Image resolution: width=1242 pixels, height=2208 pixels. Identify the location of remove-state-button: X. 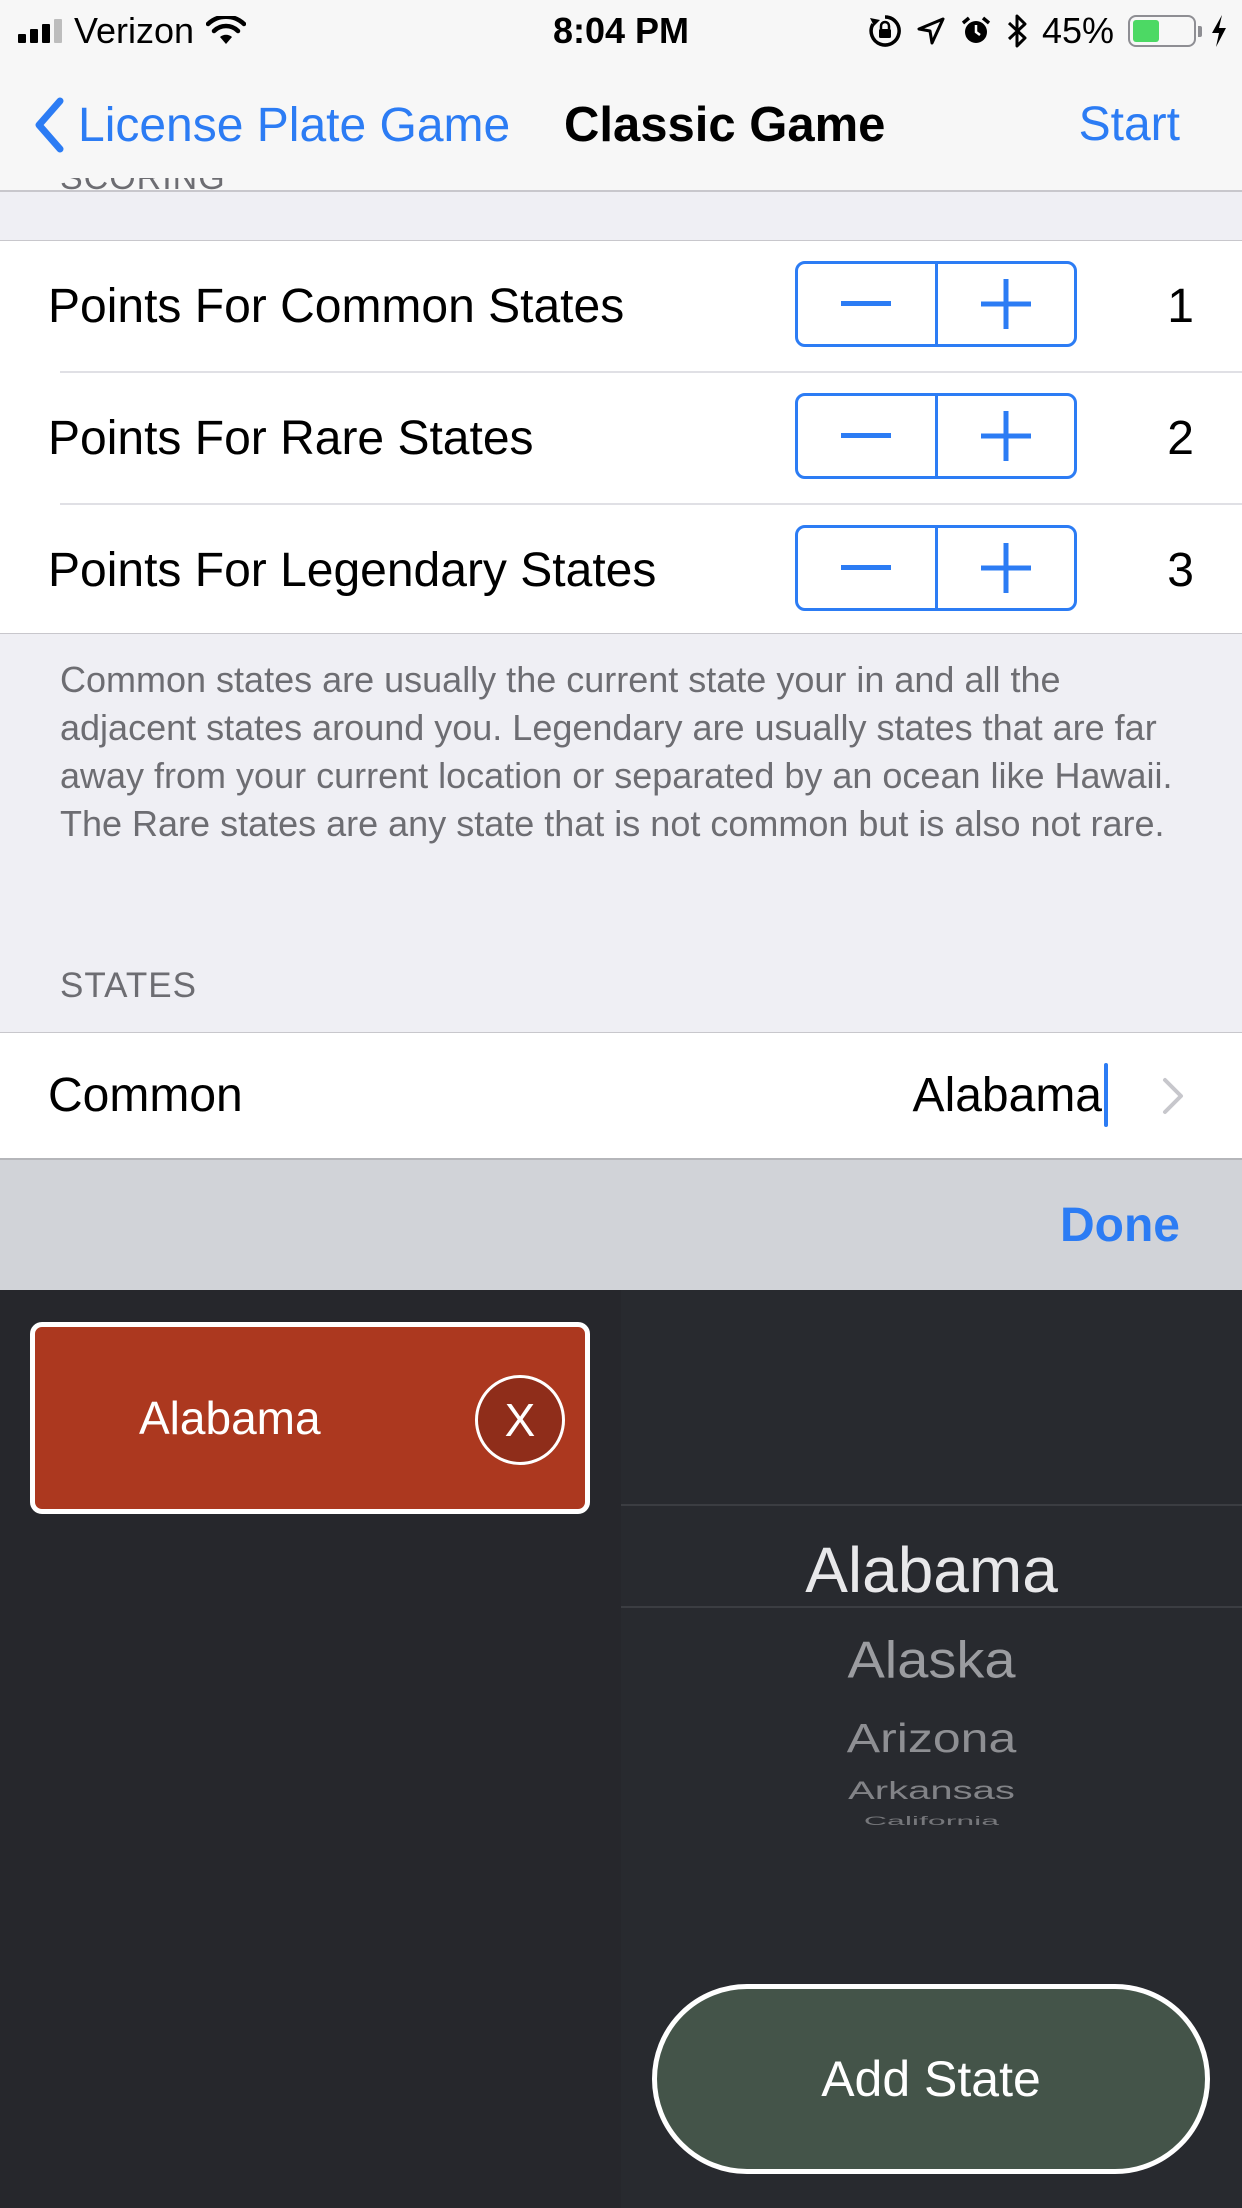
(520, 1420).